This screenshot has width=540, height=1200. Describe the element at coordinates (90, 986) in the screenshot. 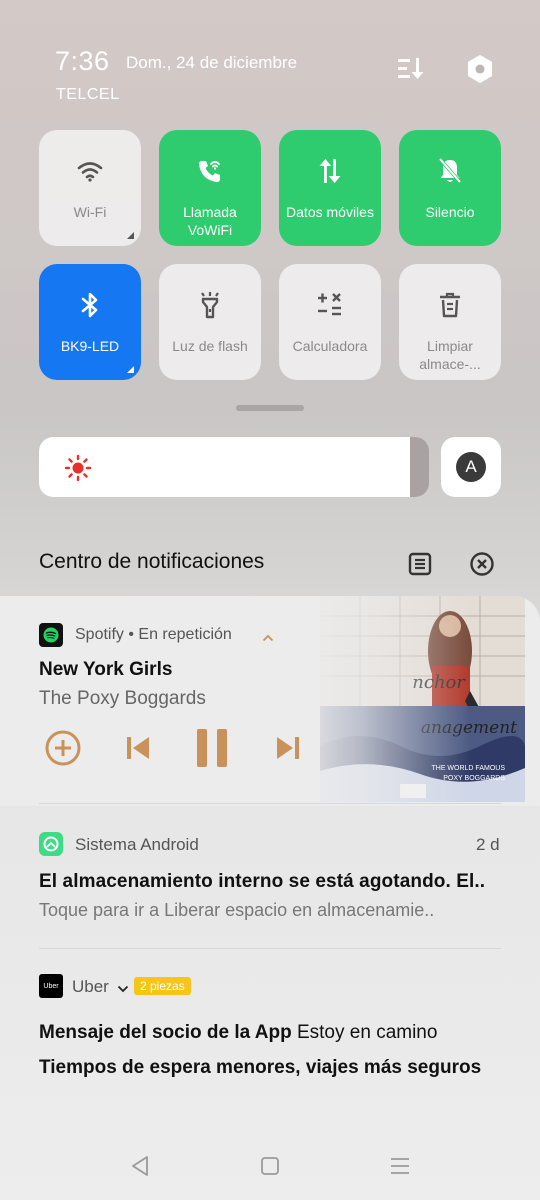

I see `uber-app-label: Uber` at that location.